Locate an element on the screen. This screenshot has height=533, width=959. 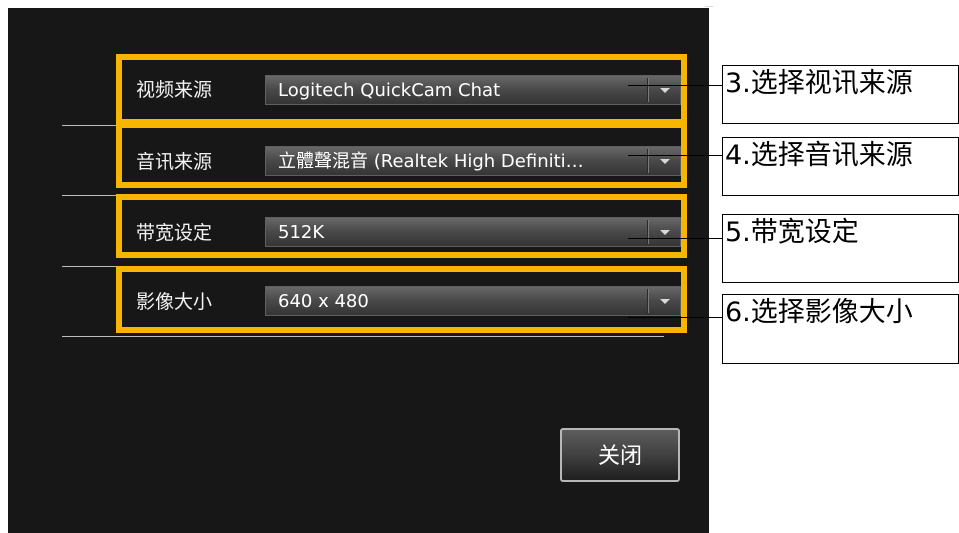
annotation-video-source: 3.选择视讯来源 is located at coordinates (840, 94).